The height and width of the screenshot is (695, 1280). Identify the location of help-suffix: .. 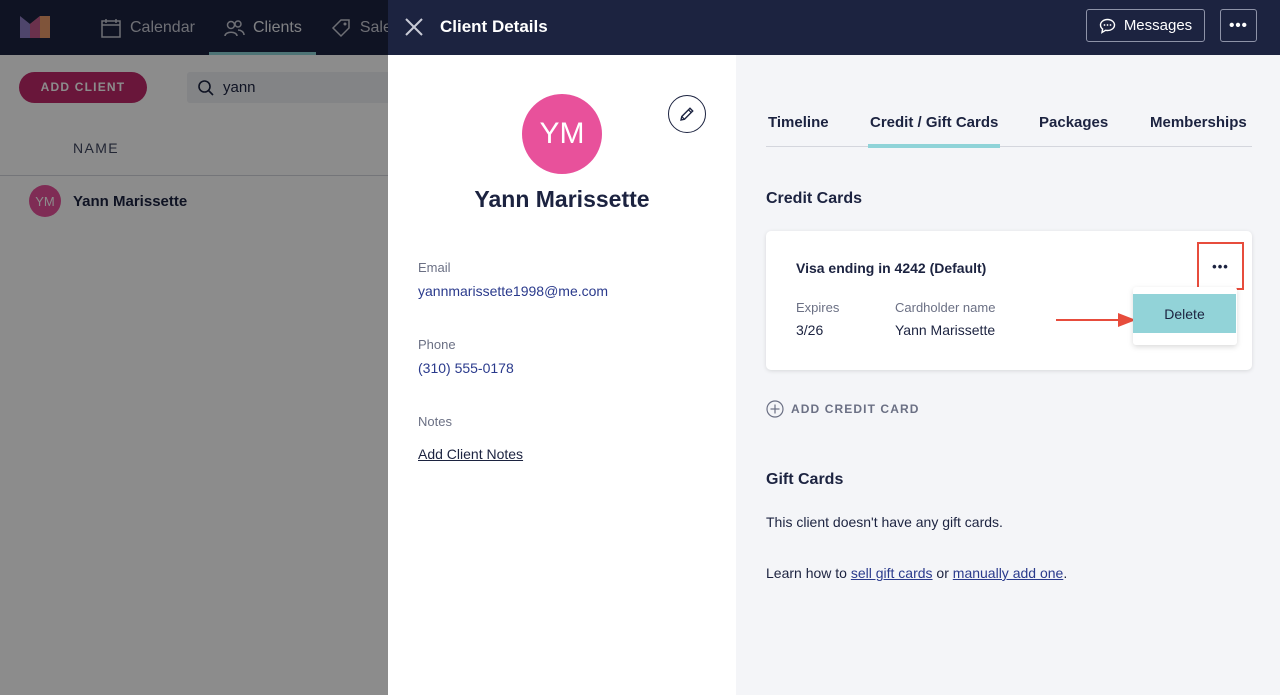
(1065, 573).